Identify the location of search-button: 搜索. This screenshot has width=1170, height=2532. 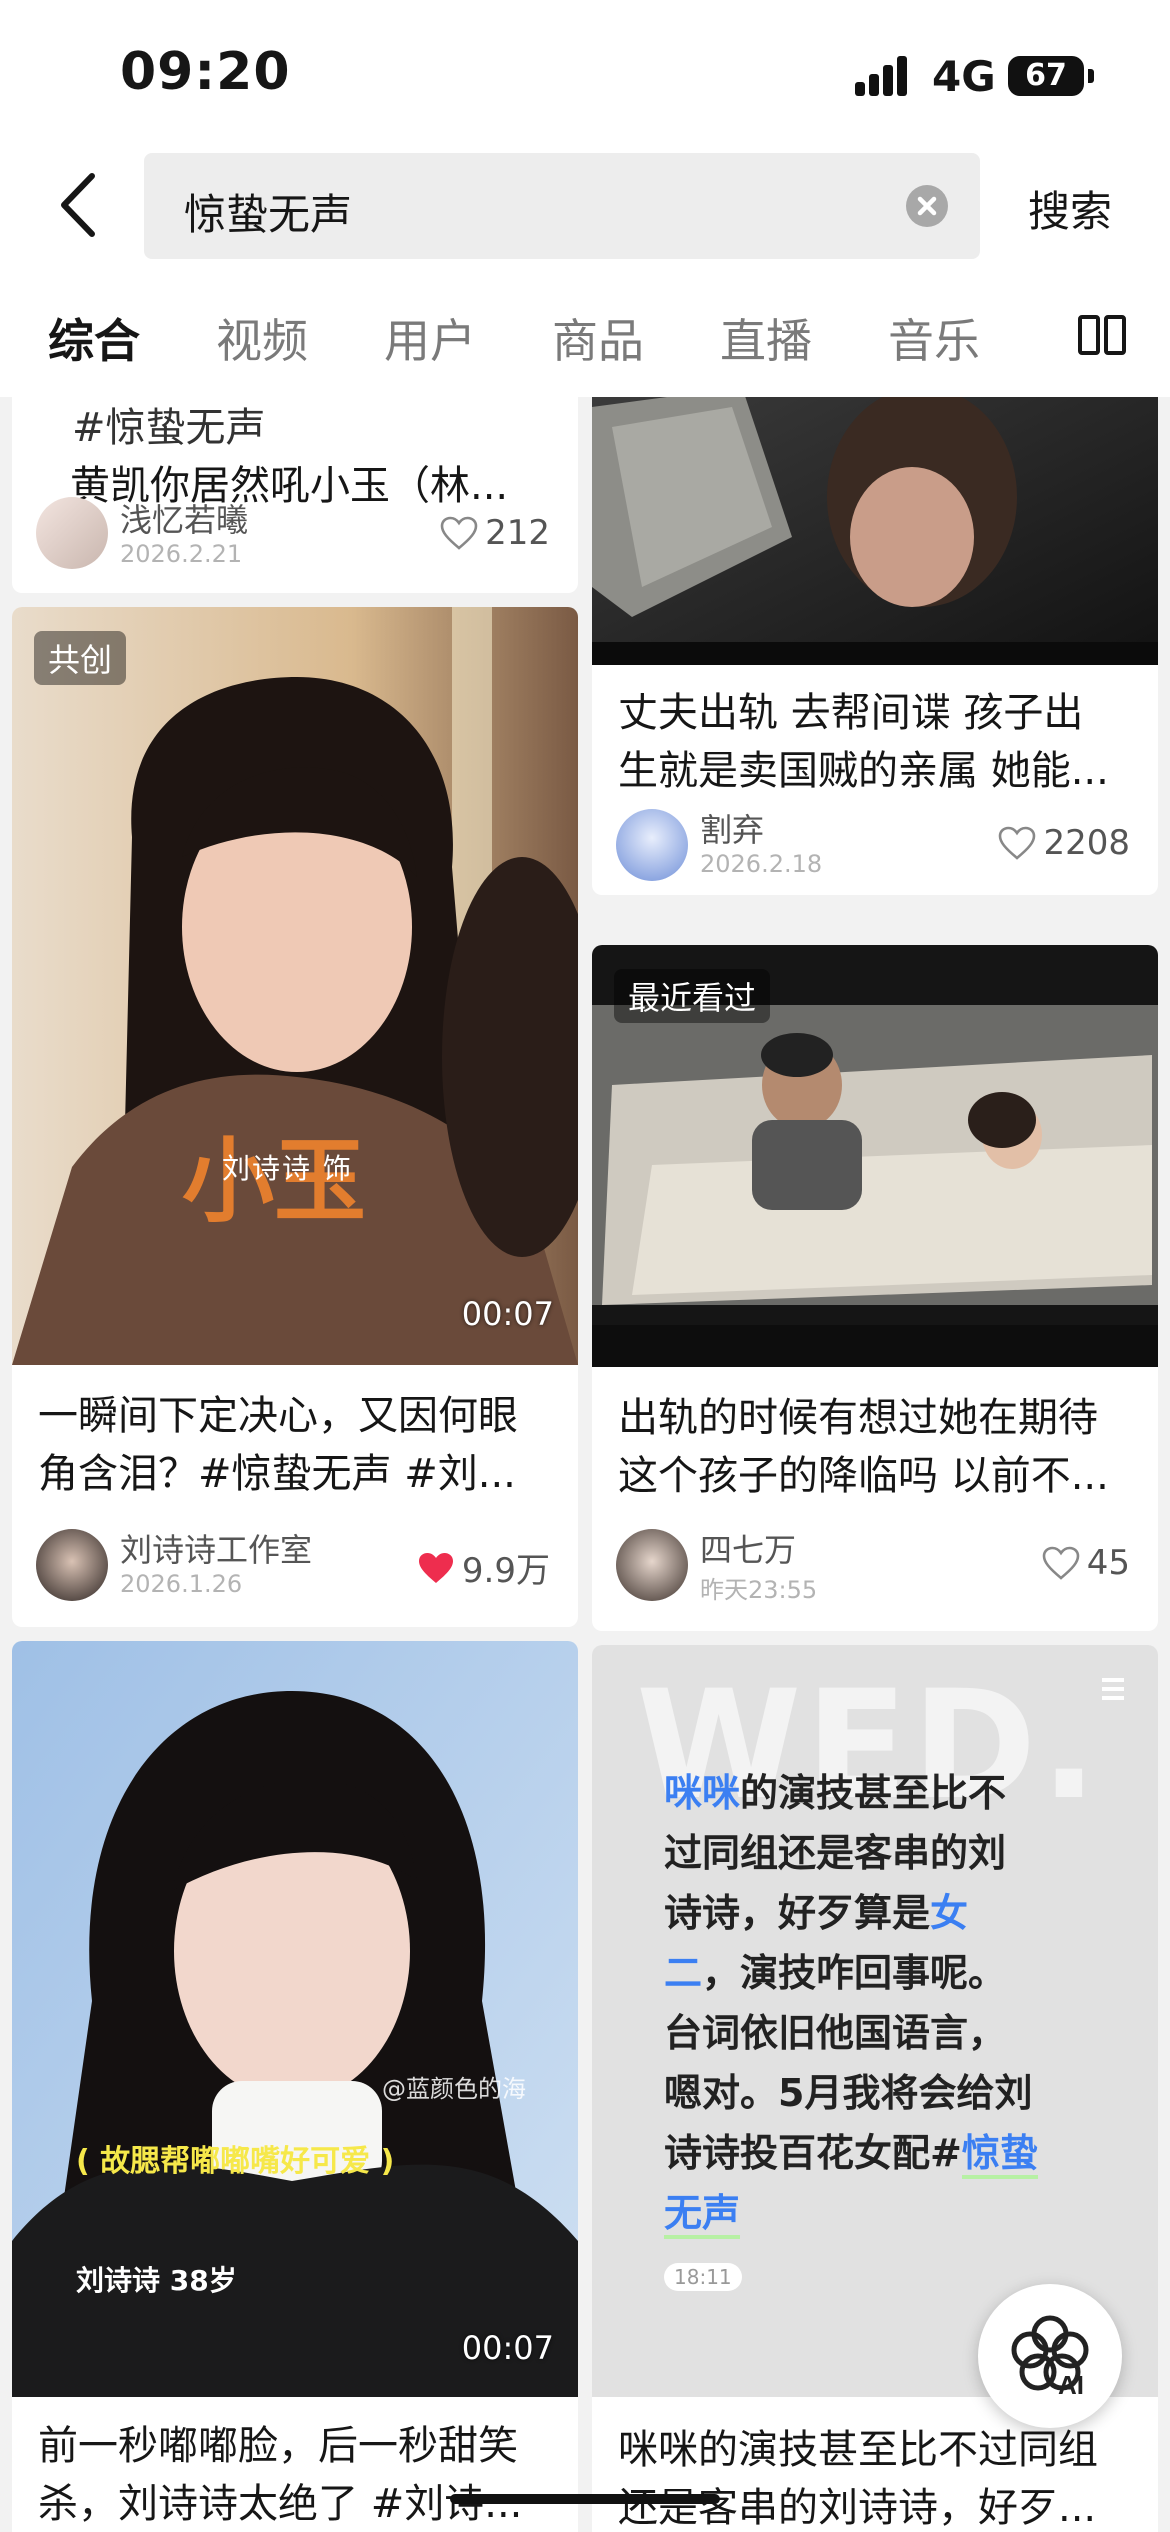
(1070, 208).